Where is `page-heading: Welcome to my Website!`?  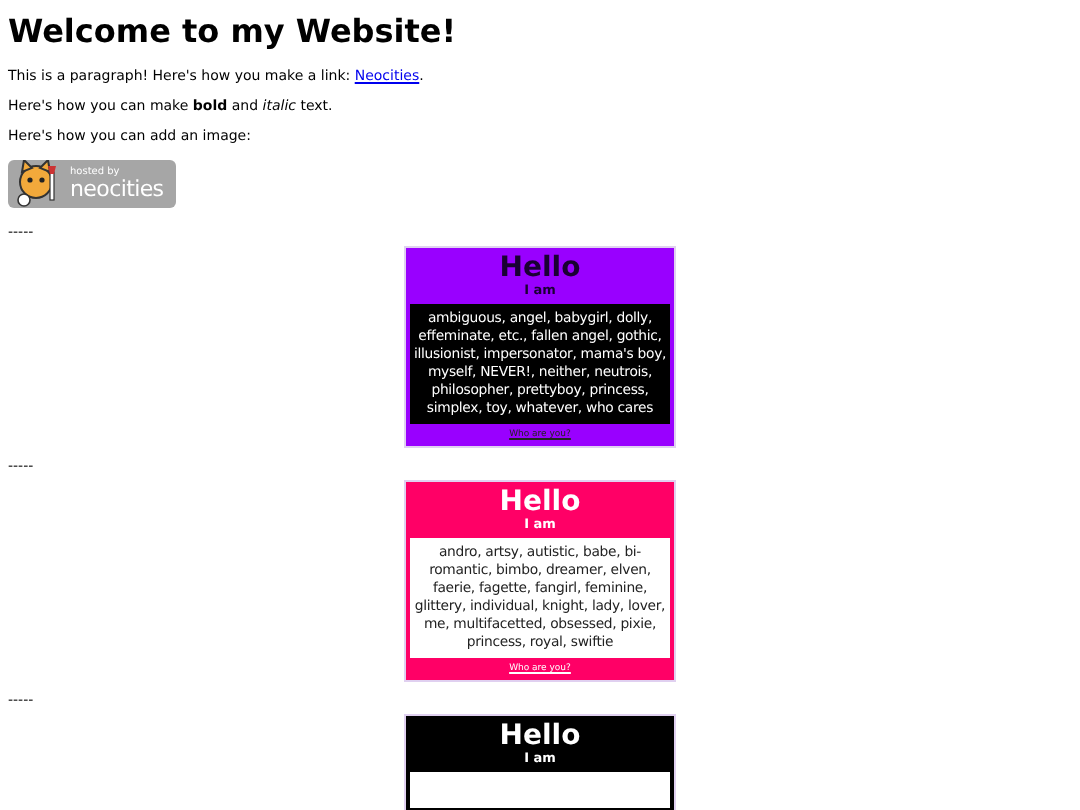 page-heading: Welcome to my Website! is located at coordinates (233, 32).